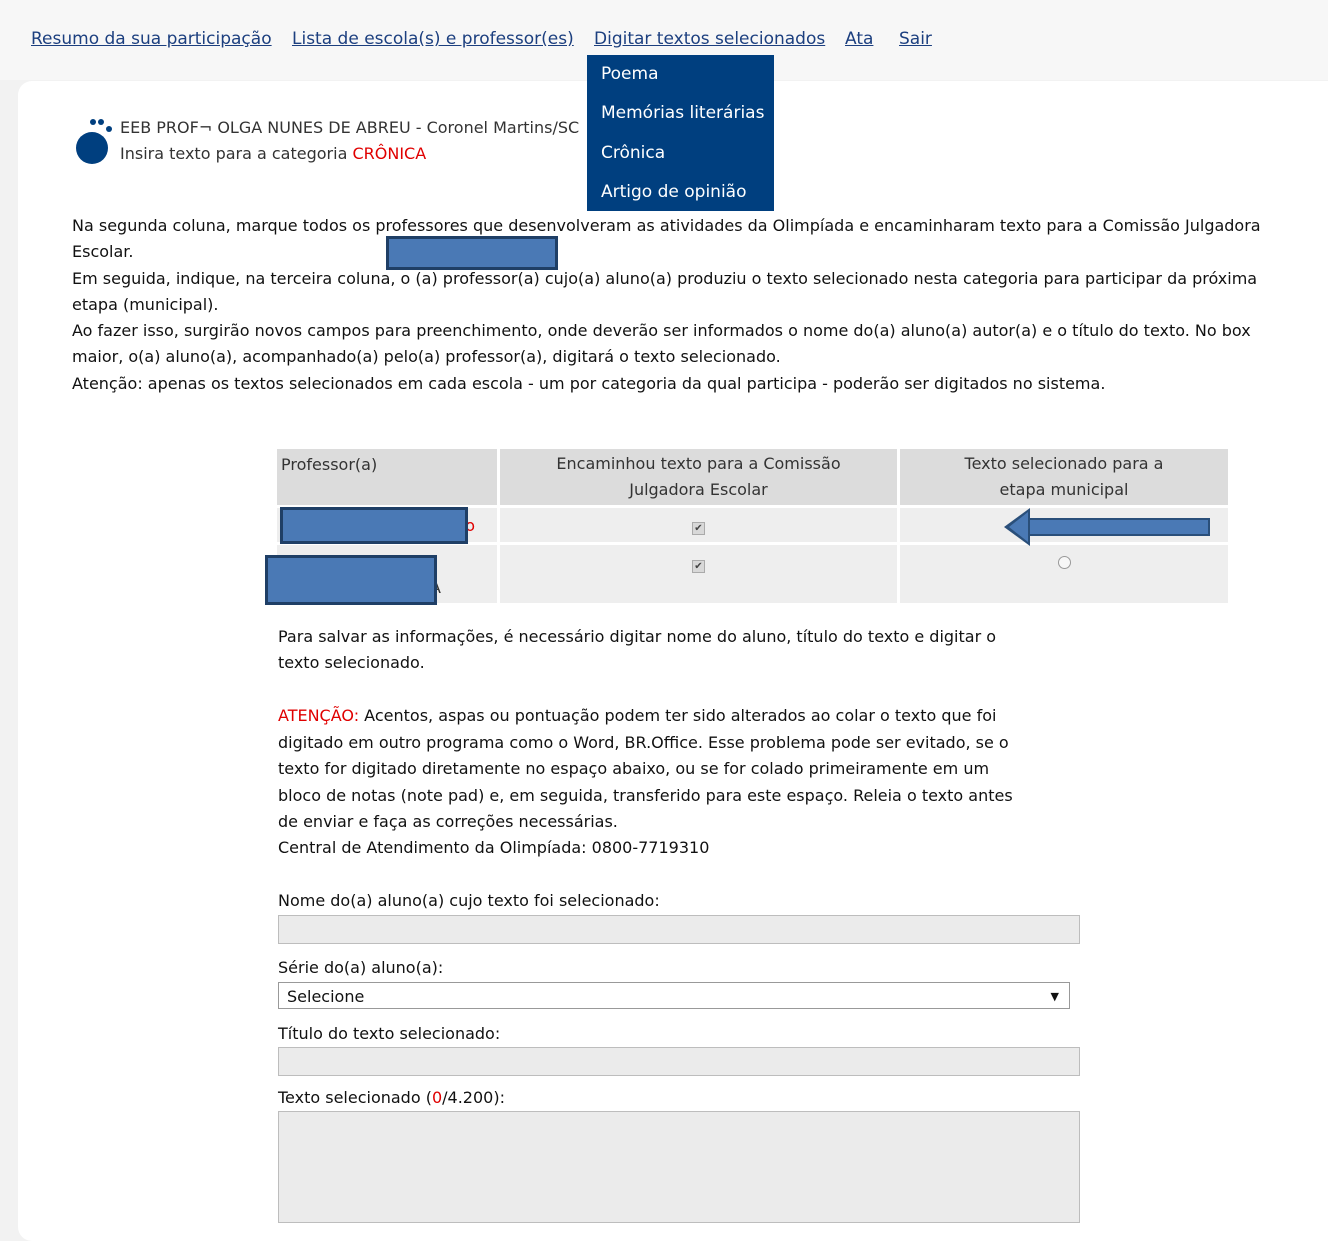 This screenshot has width=1328, height=1241. Describe the element at coordinates (437, 1097) in the screenshot. I see `text-count: 0` at that location.